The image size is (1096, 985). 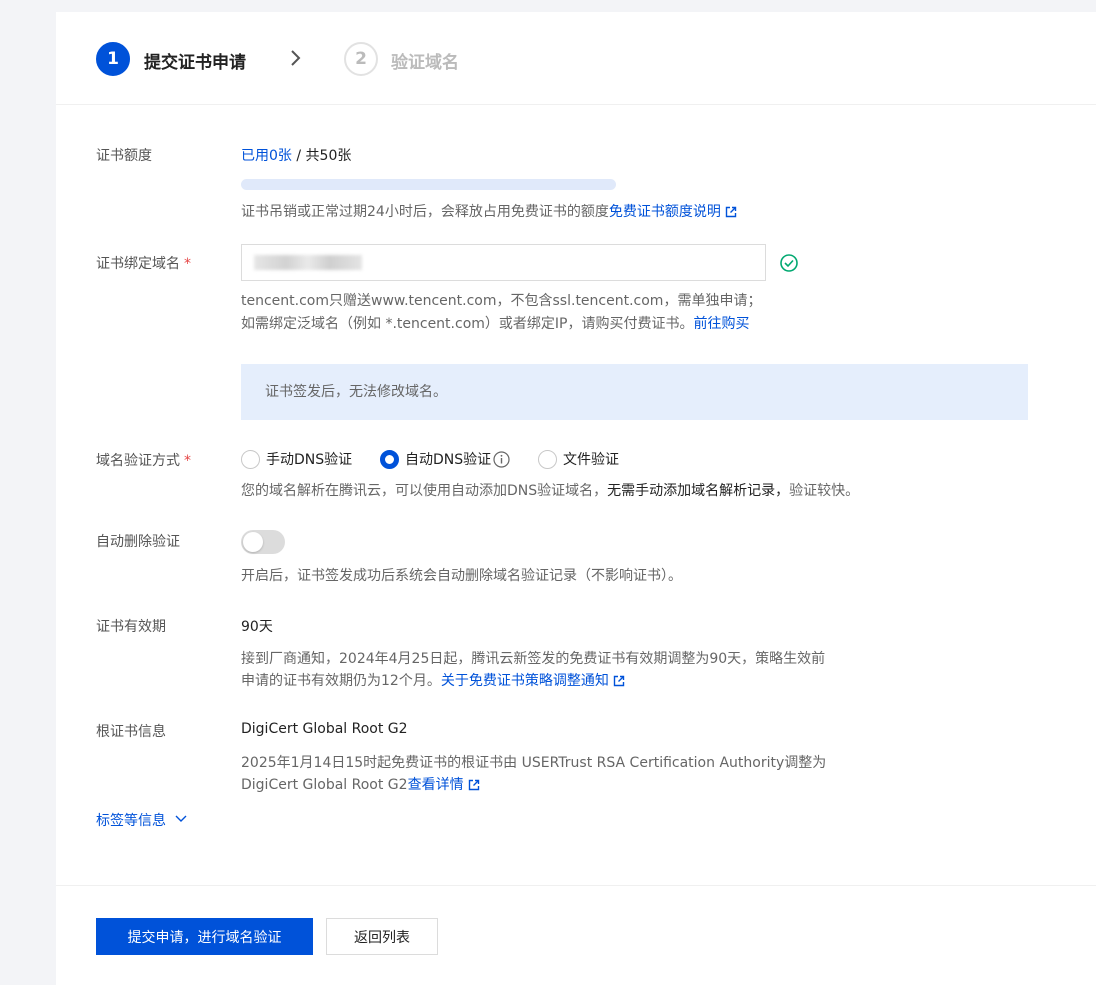 What do you see at coordinates (467, 324) in the screenshot?
I see `domain-hint-line2-text: 如需绑定泛域名（例如 *.tencent.com）或者绑定IP，请购买付费证书。` at bounding box center [467, 324].